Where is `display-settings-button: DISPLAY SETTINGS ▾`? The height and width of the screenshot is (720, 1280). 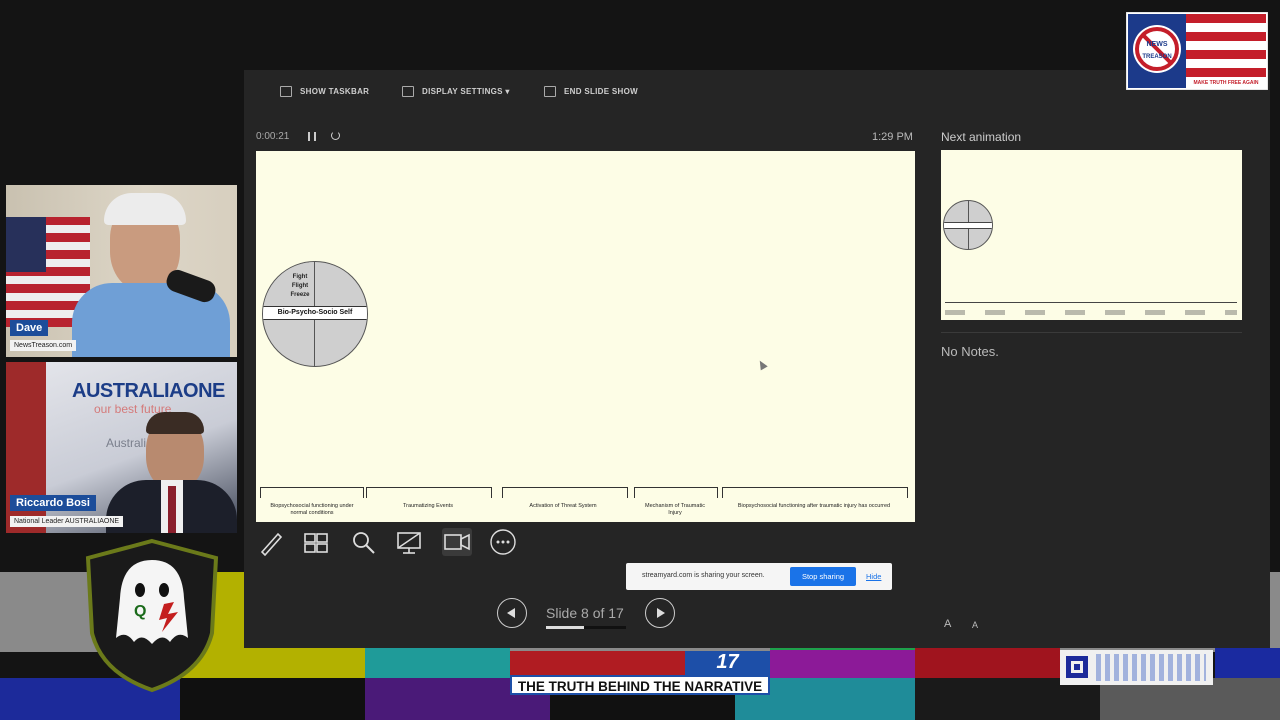
display-settings-button: DISPLAY SETTINGS ▾ is located at coordinates (456, 91).